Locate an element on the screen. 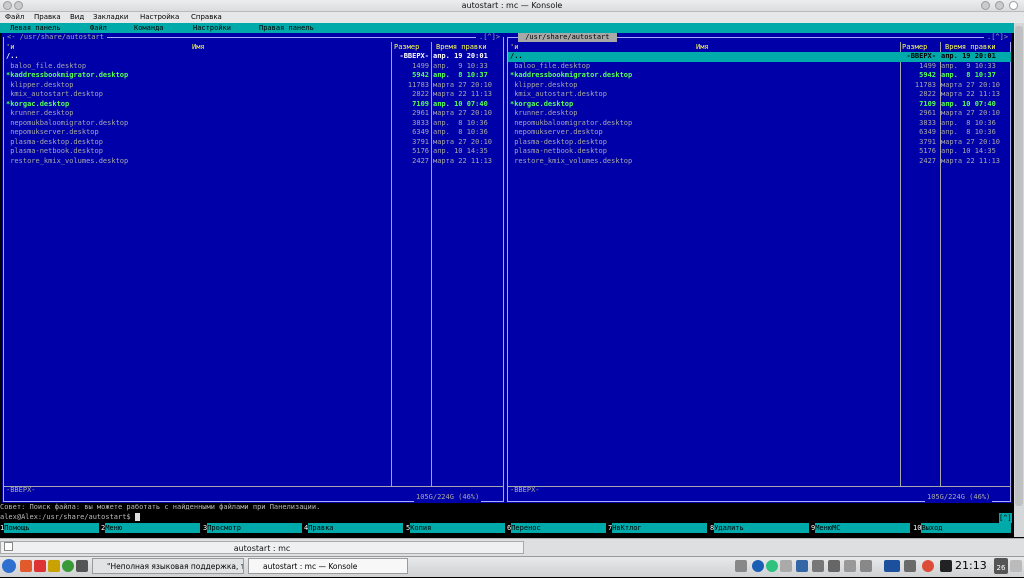 The image size is (1024, 578). fkey-8: 8Удалить is located at coordinates (760, 528).